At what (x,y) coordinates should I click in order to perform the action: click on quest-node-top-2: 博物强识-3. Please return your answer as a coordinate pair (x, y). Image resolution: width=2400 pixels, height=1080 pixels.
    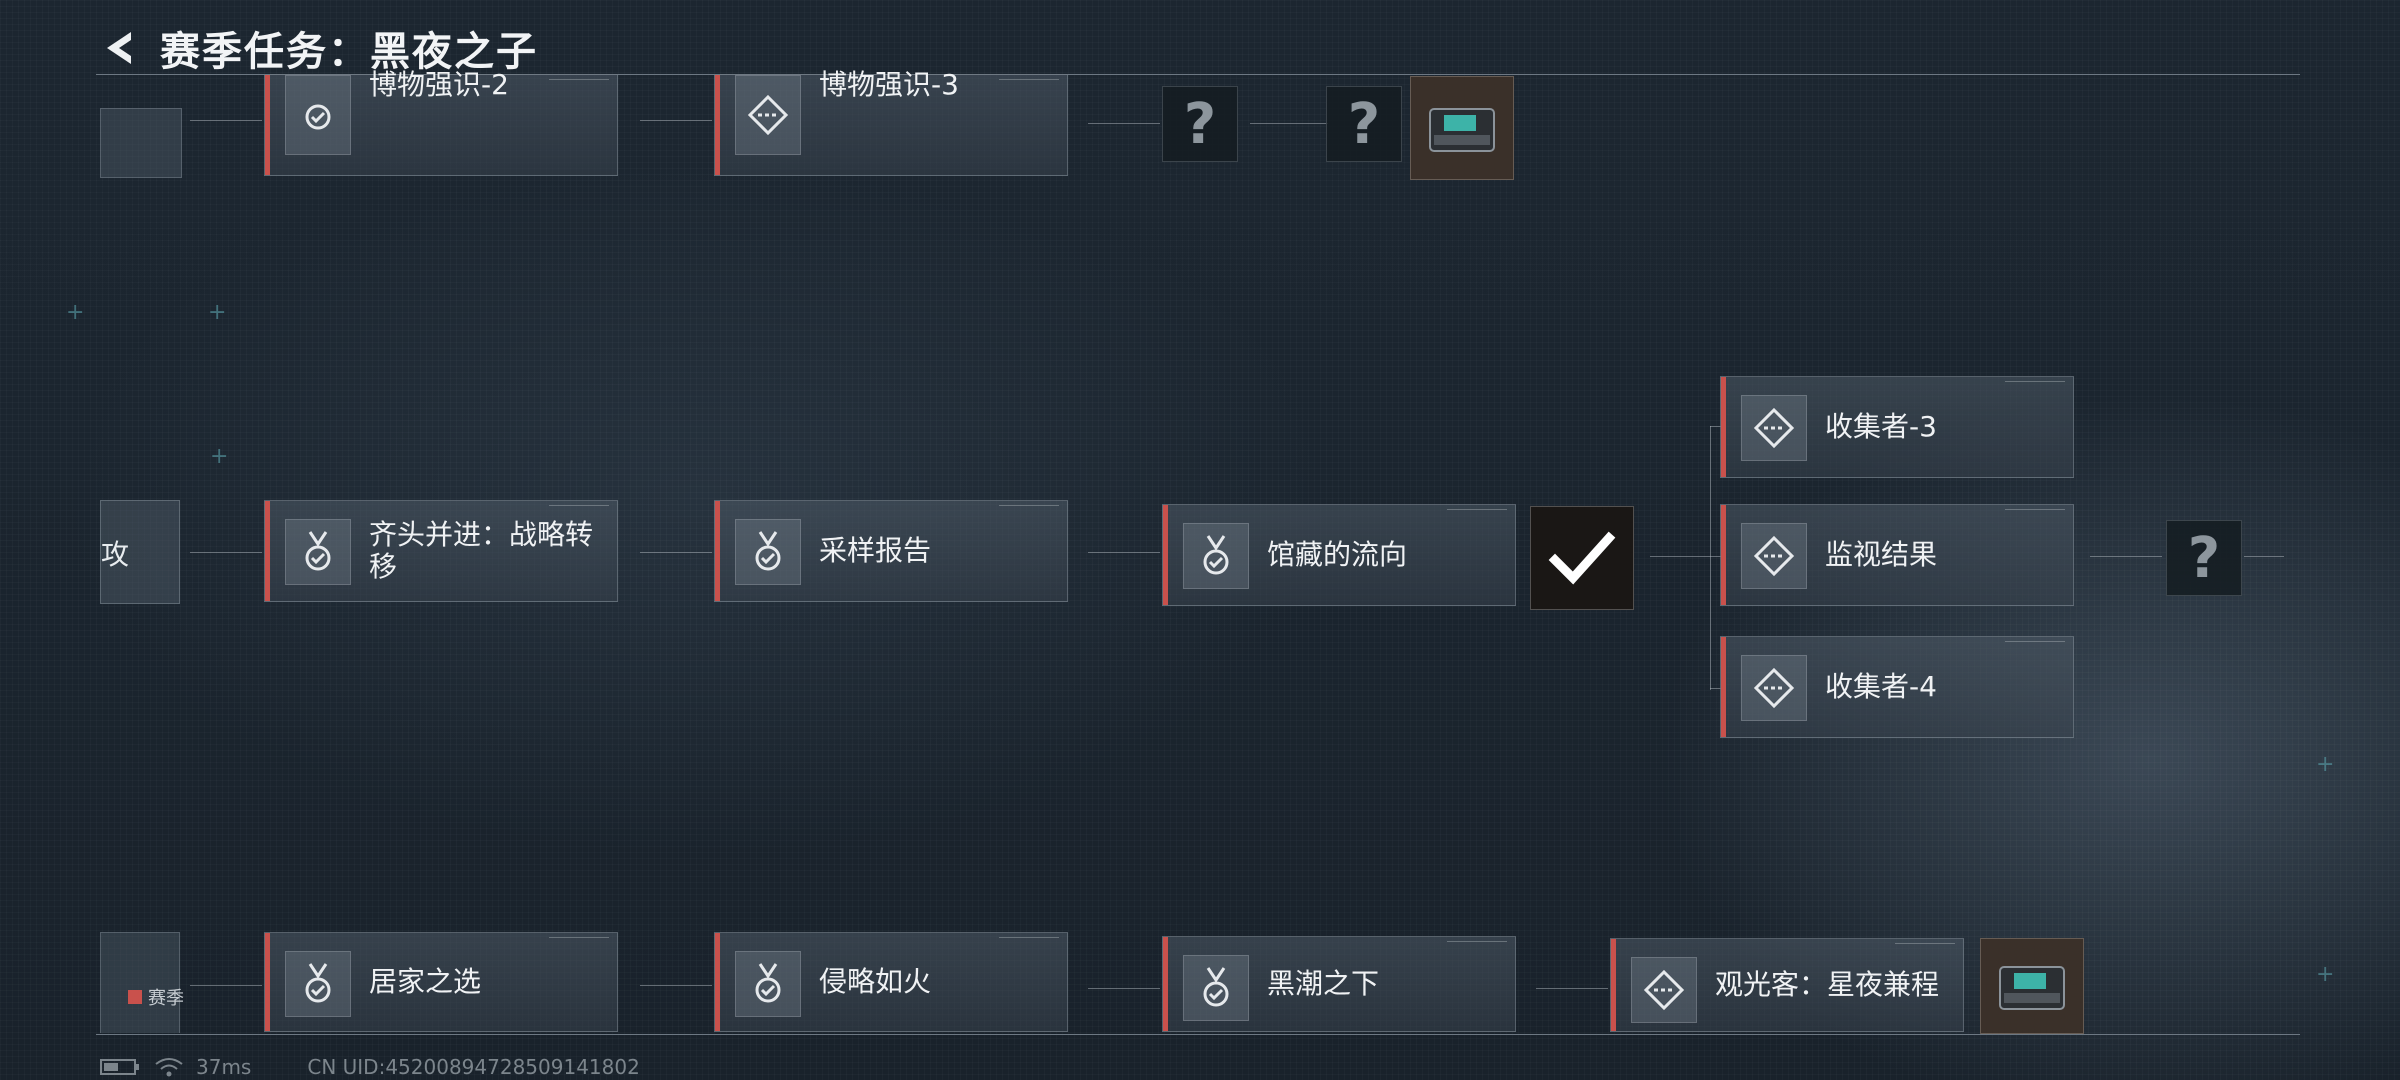
    Looking at the image, I should click on (891, 122).